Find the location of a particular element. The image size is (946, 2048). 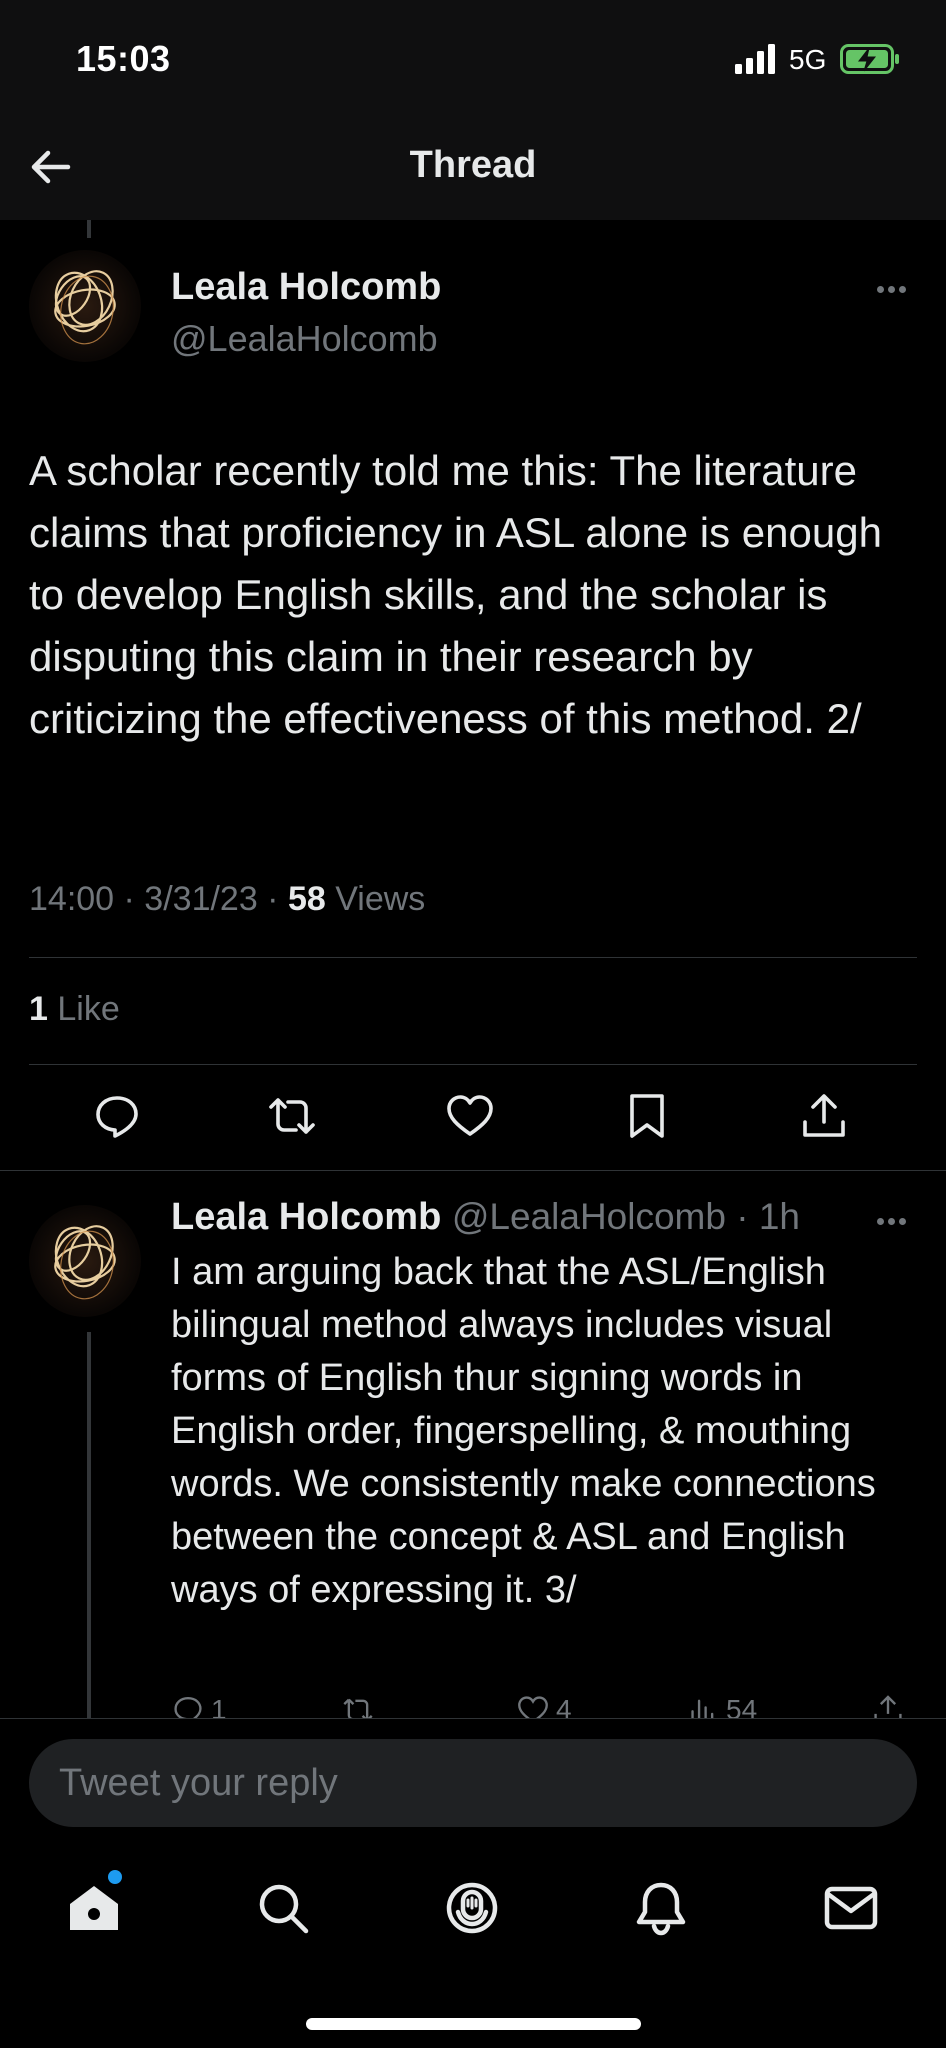

tweet-metadata: 14:00 · 3/31/23 · 58 Views is located at coordinates (227, 899).